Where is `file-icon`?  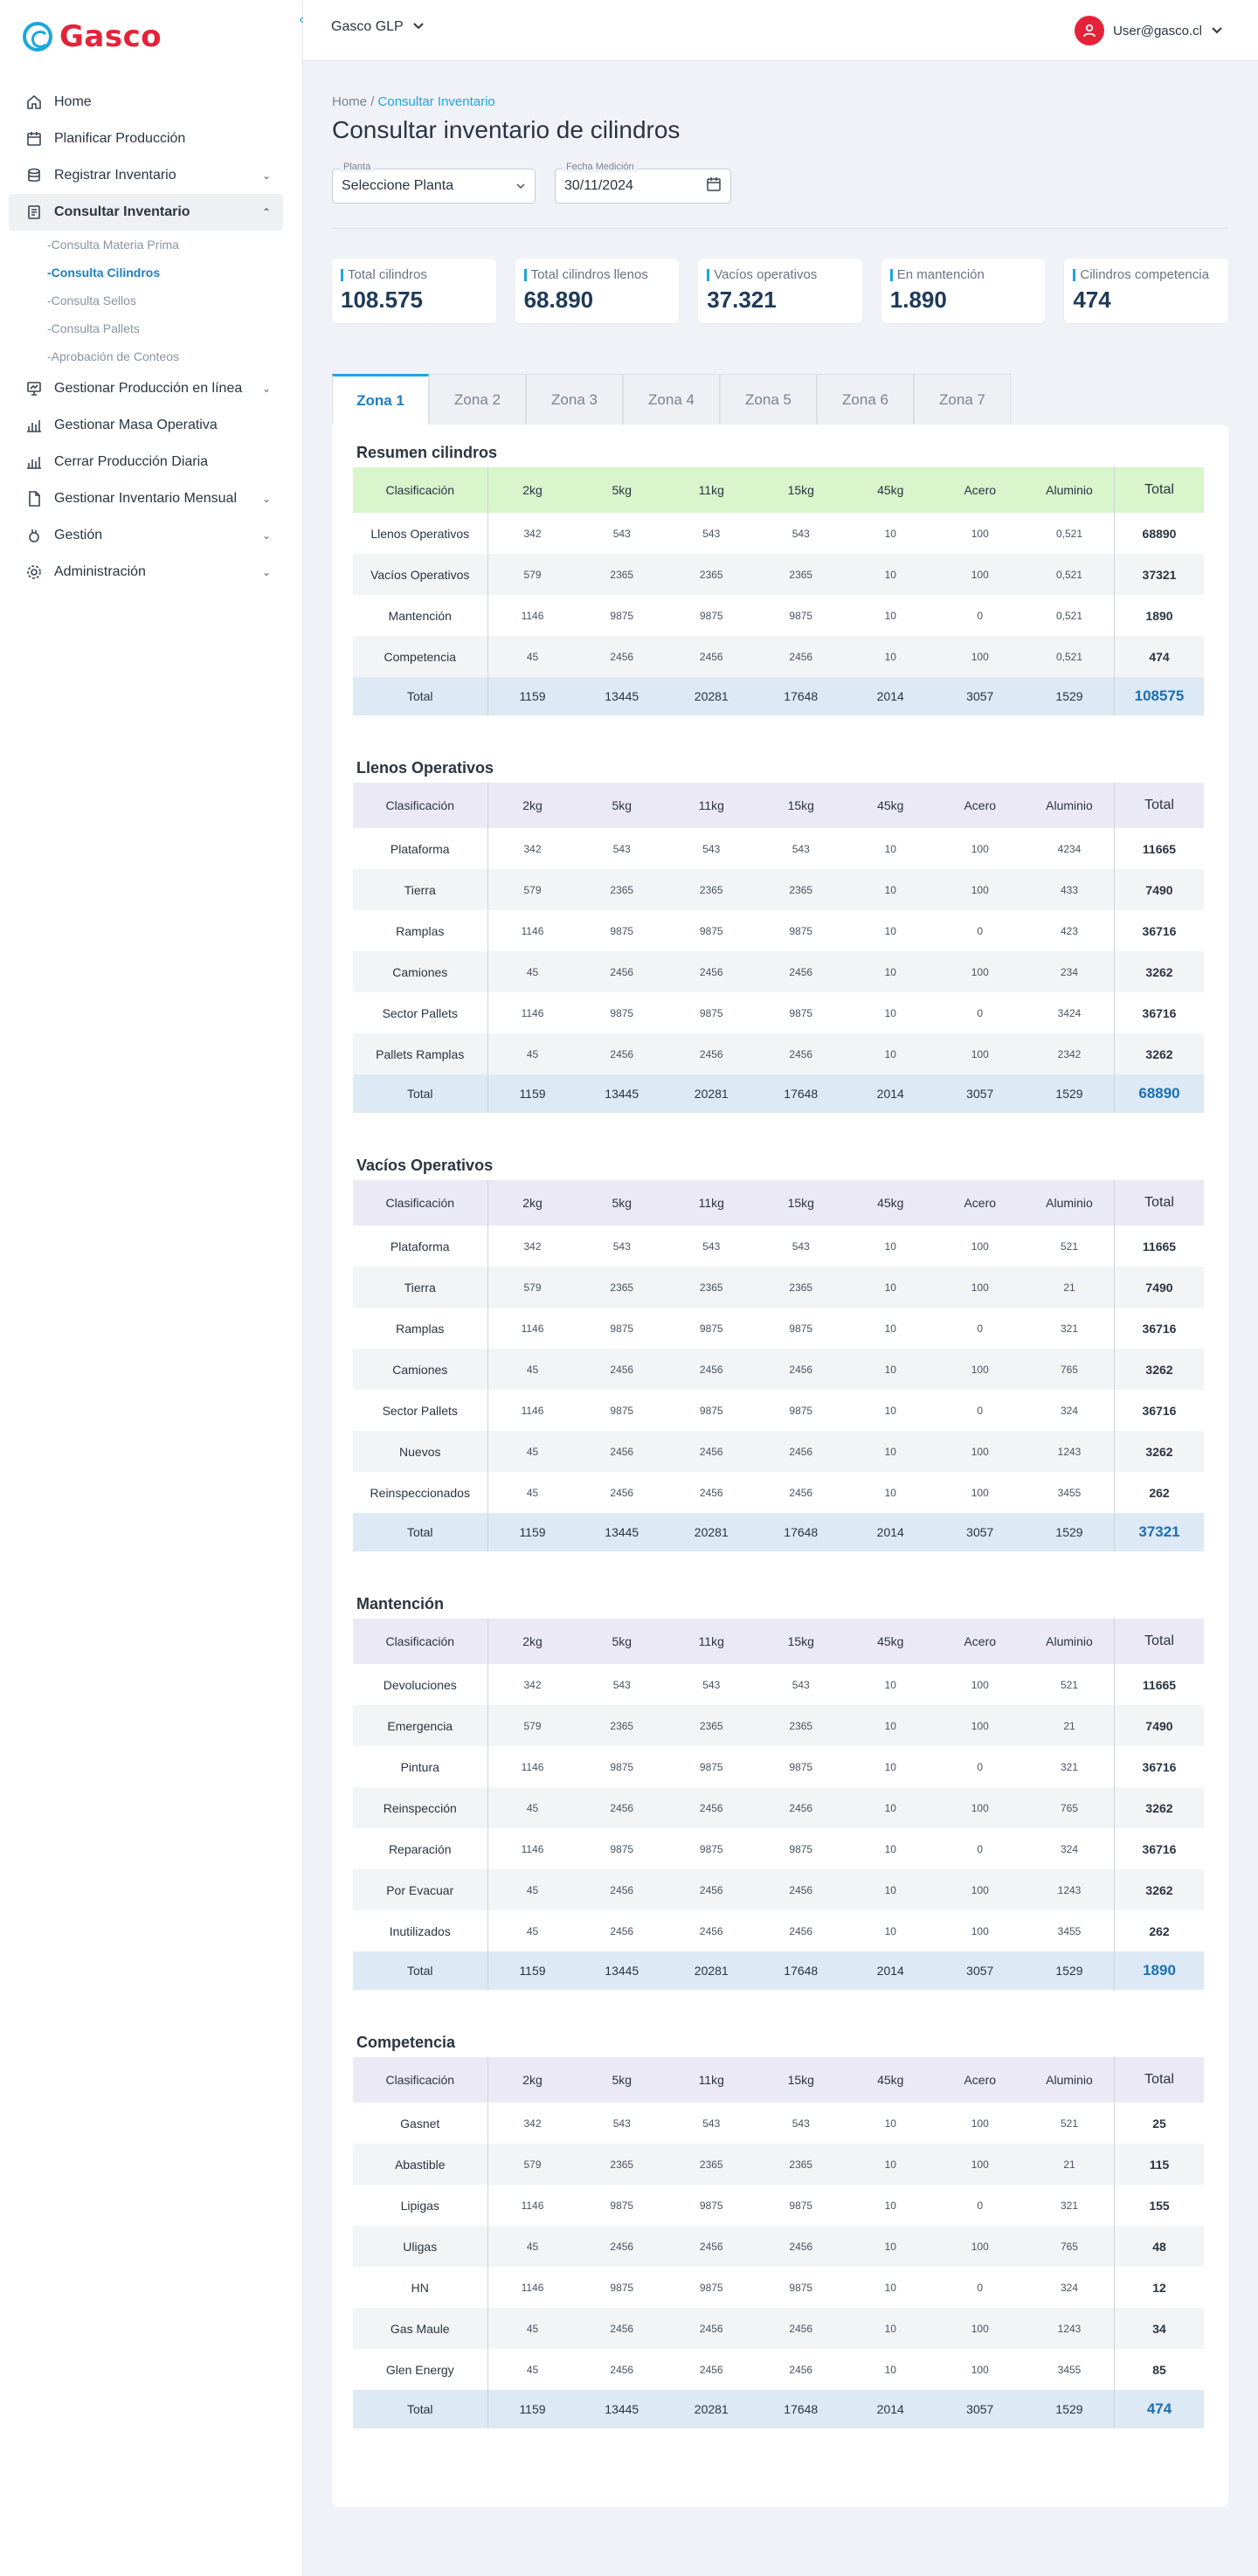
file-icon is located at coordinates (34, 498).